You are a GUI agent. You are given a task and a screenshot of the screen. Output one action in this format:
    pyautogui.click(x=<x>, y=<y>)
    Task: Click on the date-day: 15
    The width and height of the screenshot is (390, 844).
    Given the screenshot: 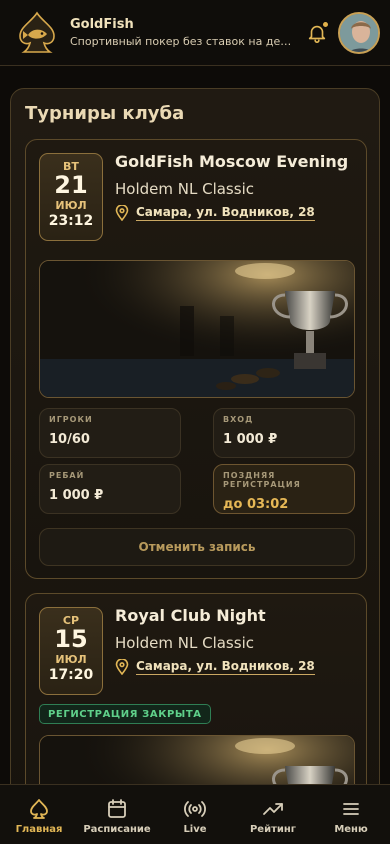 What is the action you would take?
    pyautogui.click(x=71, y=639)
    